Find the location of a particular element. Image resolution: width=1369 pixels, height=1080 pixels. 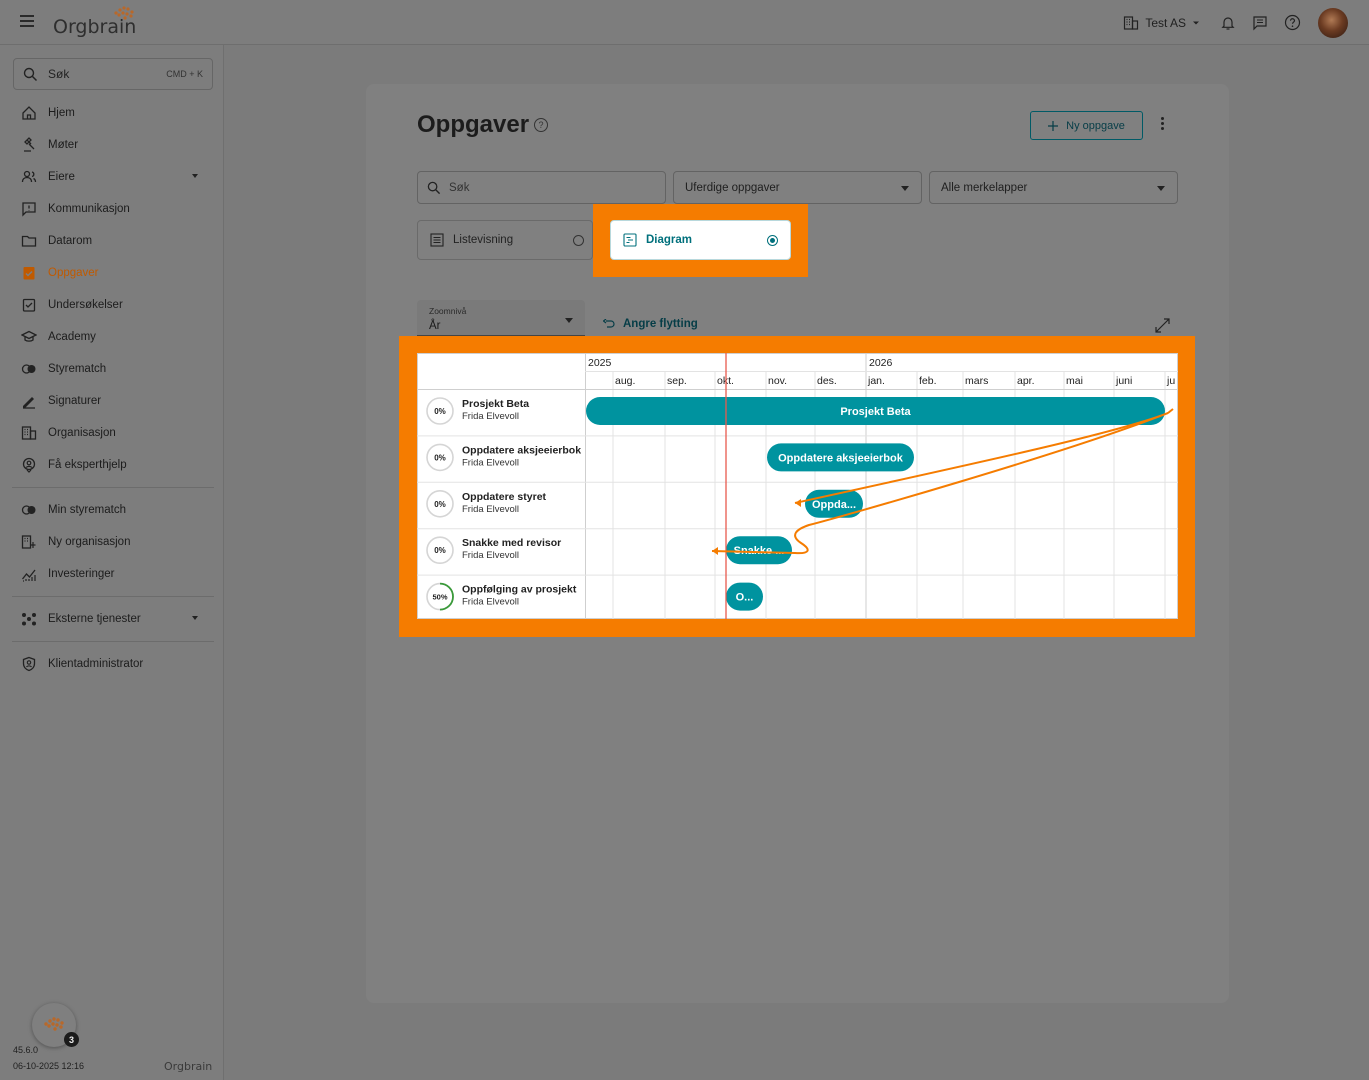

survey-icon is located at coordinates (28, 305).